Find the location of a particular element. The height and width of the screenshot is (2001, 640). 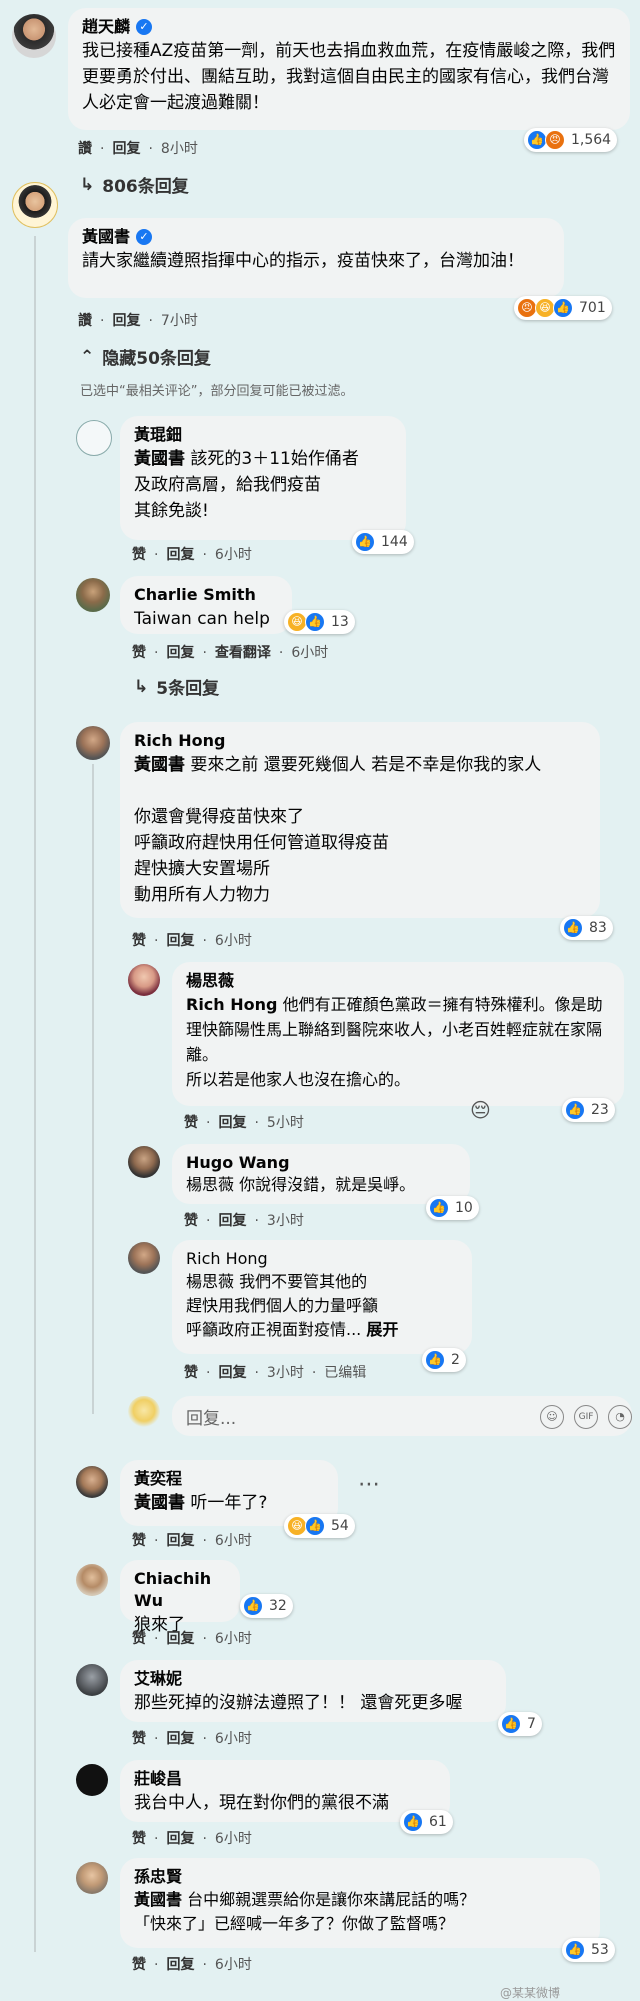

reply-bubble: Hugo Wang 楊思薇 你說得沒錯，就是吳崢。 is located at coordinates (321, 1174).